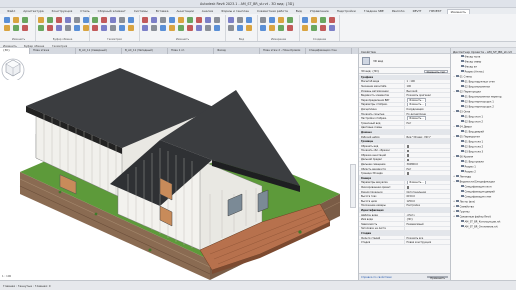 Image resolution: width=516 pixels, height=290 pixels. Describe the element at coordinates (346, 11) in the screenshot. I see `ribbon-tab: Надстройки` at that location.